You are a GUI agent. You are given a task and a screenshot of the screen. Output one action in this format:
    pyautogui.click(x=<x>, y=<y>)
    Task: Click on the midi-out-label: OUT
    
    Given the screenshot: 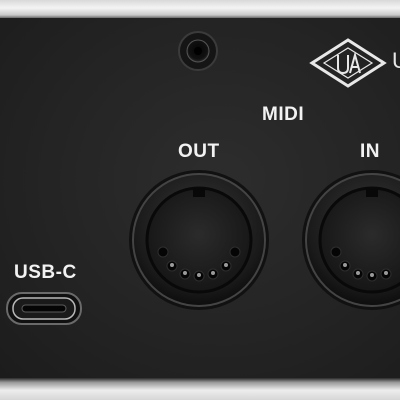 What is the action you would take?
    pyautogui.click(x=199, y=151)
    